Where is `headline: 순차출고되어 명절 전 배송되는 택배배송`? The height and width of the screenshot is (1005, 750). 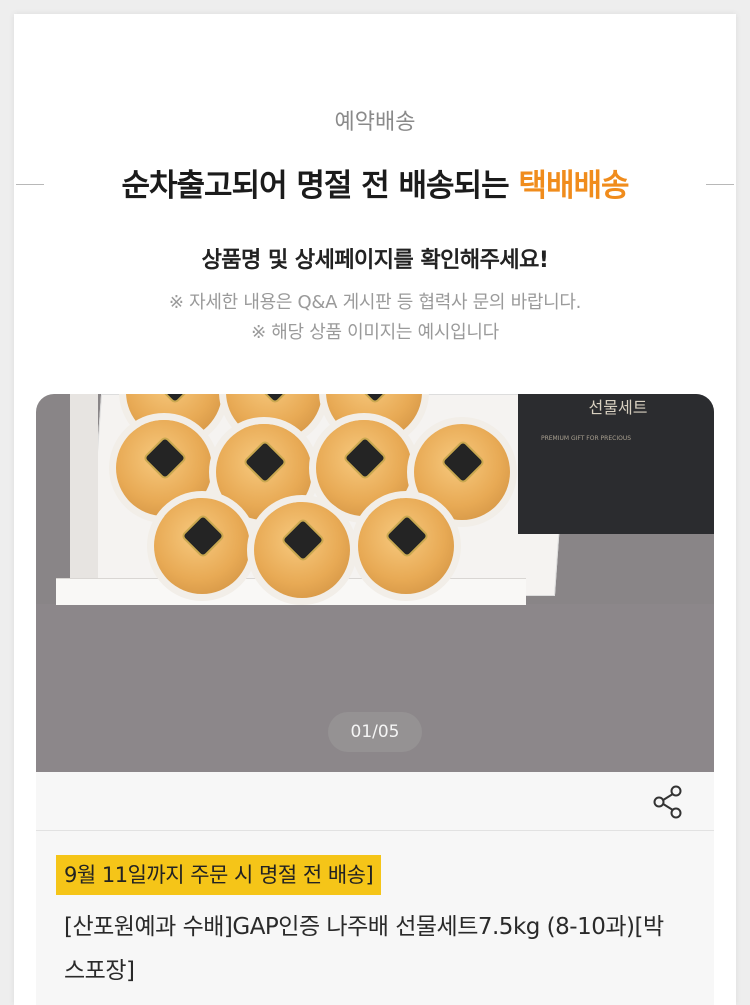 headline: 순차출고되어 명절 전 배송되는 택배배송 is located at coordinates (375, 182).